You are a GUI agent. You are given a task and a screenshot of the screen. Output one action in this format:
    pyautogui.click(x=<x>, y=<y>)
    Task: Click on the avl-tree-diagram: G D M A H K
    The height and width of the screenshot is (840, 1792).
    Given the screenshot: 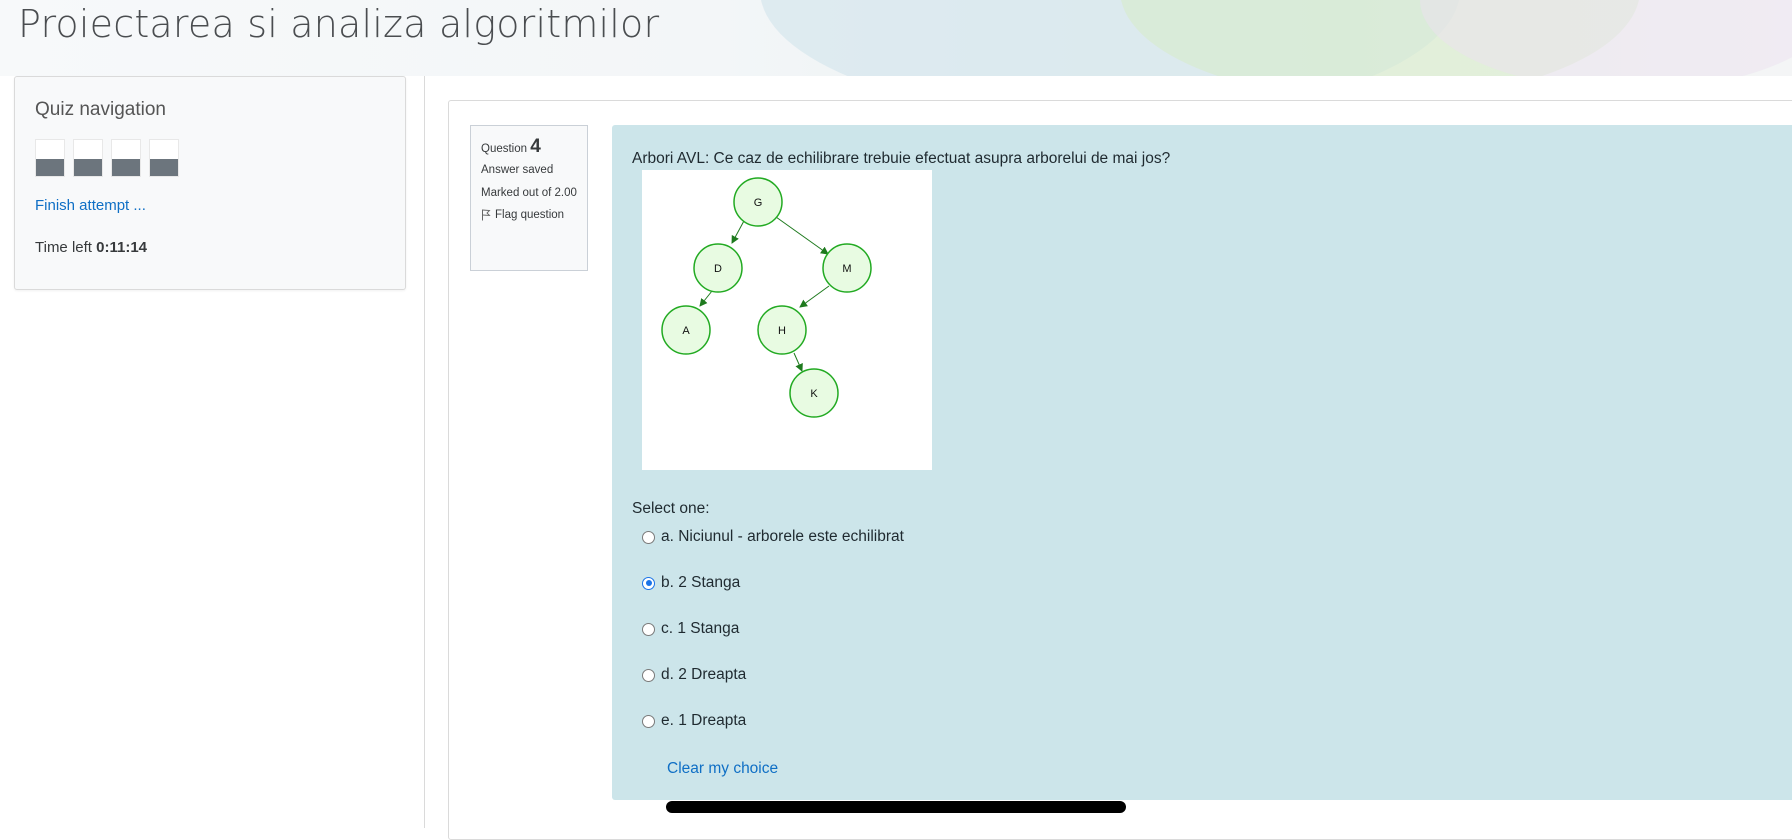 What is the action you would take?
    pyautogui.click(x=766, y=297)
    